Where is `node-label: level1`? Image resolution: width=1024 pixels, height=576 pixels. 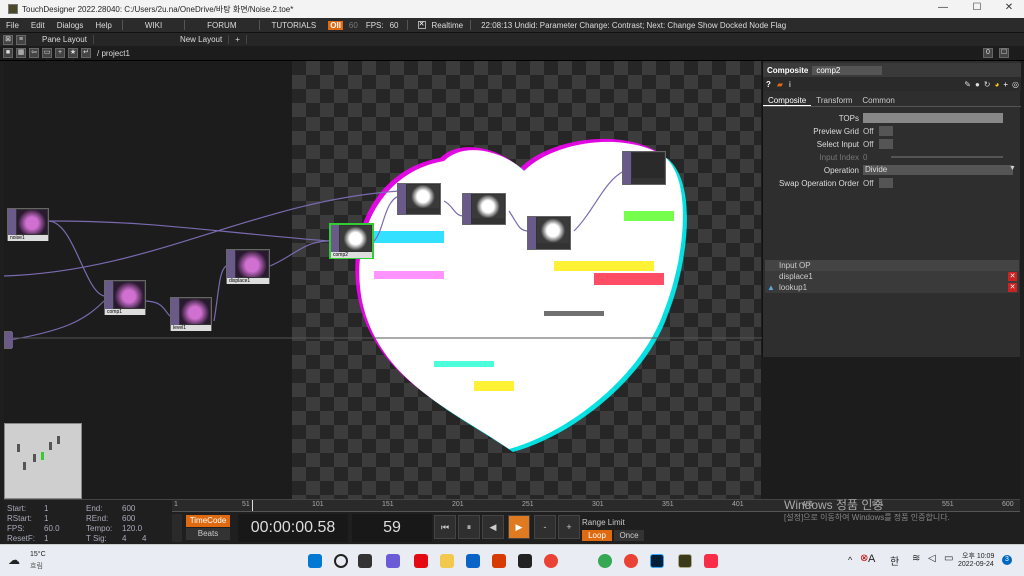 node-label: level1 is located at coordinates (191, 328).